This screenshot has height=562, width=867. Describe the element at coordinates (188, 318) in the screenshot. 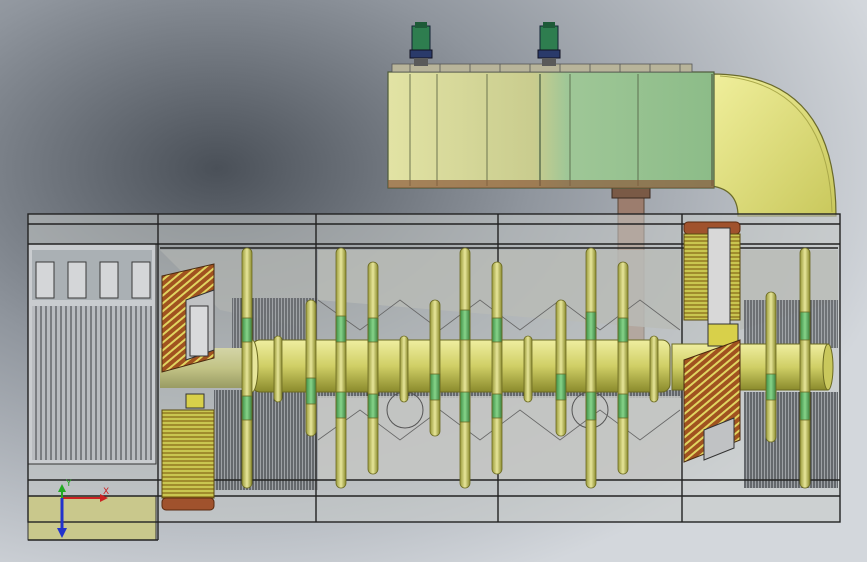

I see `left-damper` at that location.